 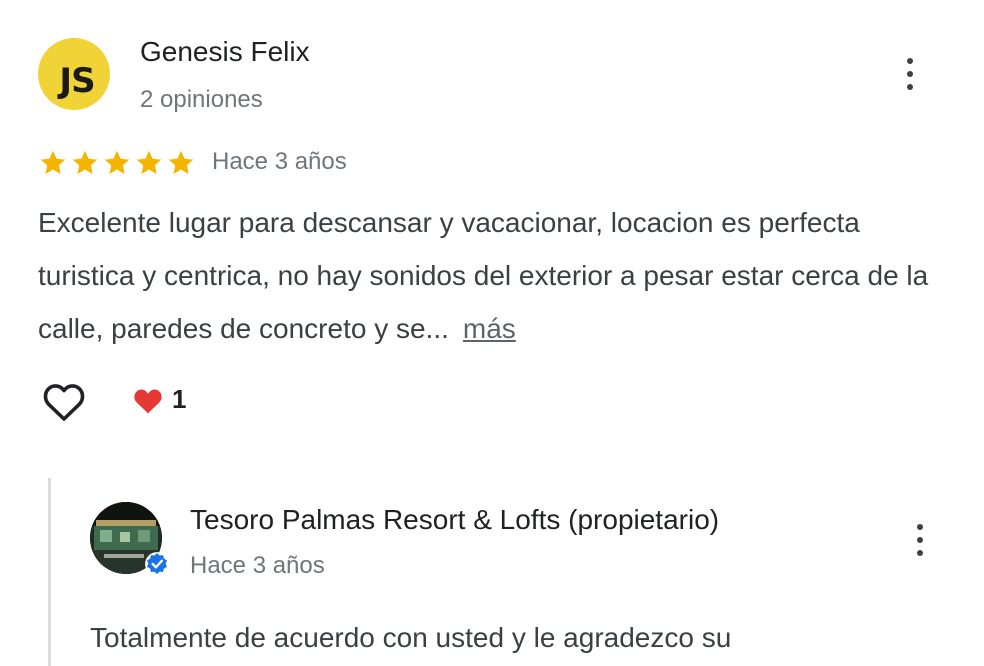 I want to click on verified-badge-icon, so click(x=157, y=564).